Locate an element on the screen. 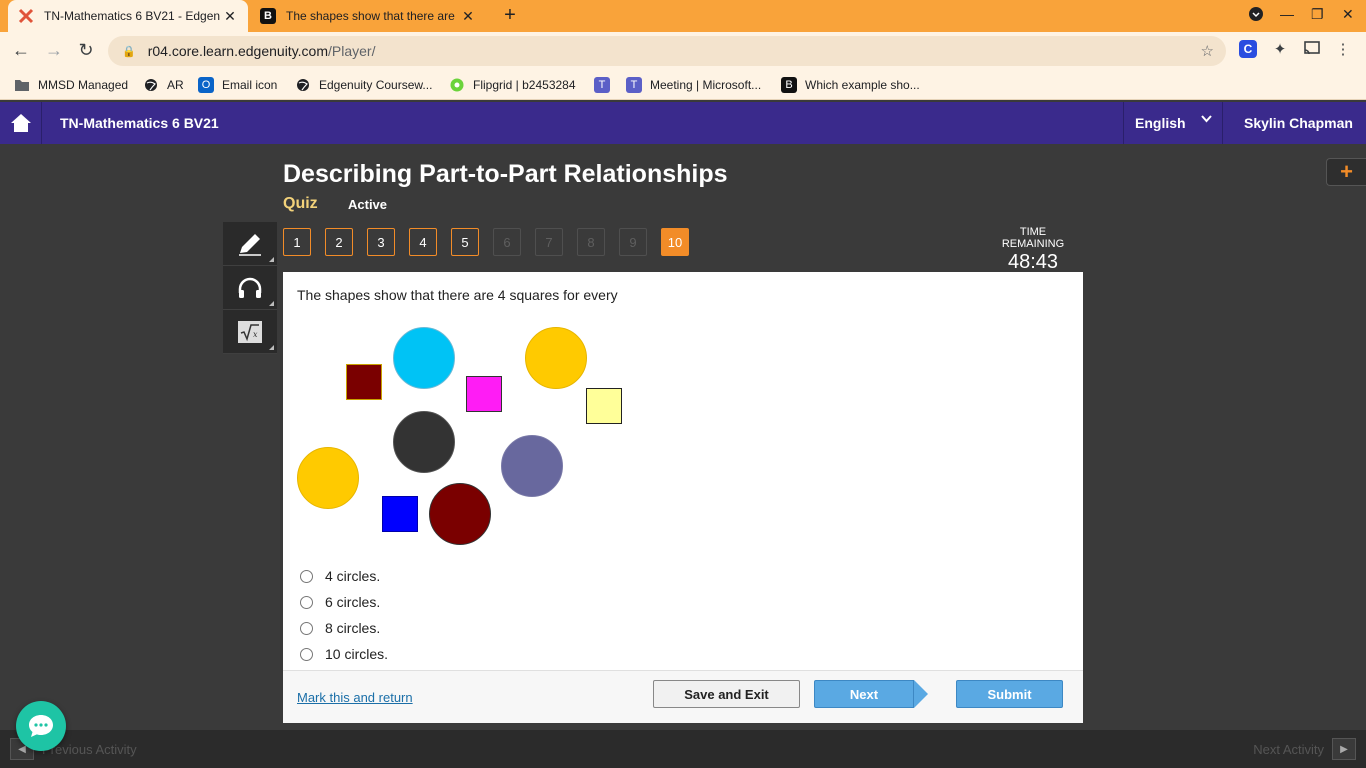 The image size is (1366, 768). chat-bubble-icon is located at coordinates (41, 726).